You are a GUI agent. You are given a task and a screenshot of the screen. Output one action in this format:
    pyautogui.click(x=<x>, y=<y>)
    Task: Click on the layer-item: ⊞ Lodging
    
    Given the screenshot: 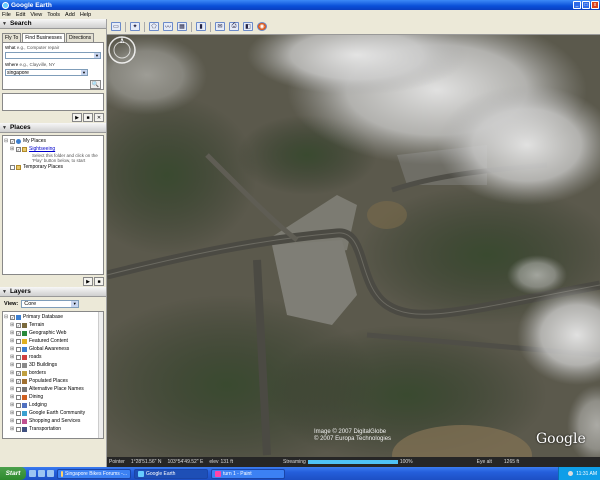 What is the action you would take?
    pyautogui.click(x=53, y=405)
    